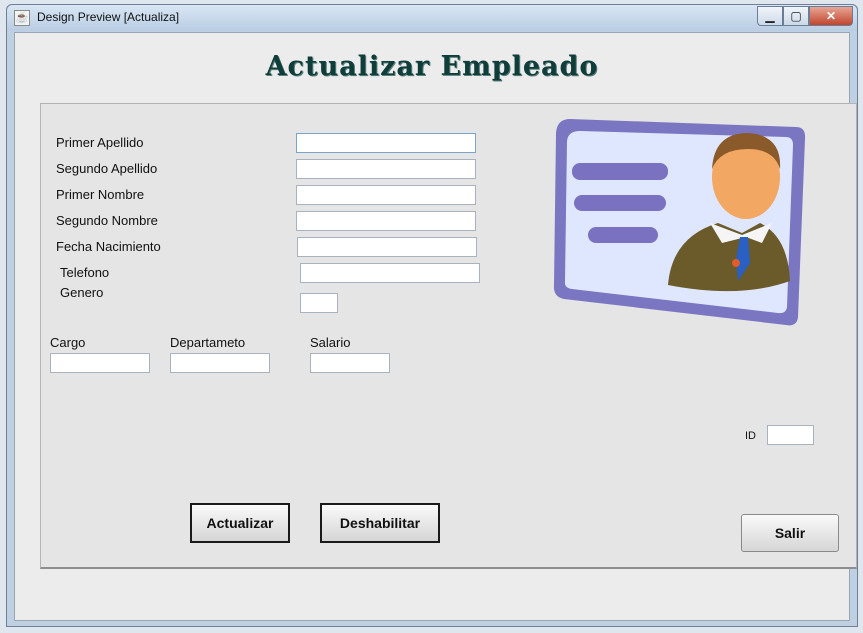  I want to click on salir-button: Salir, so click(790, 533).